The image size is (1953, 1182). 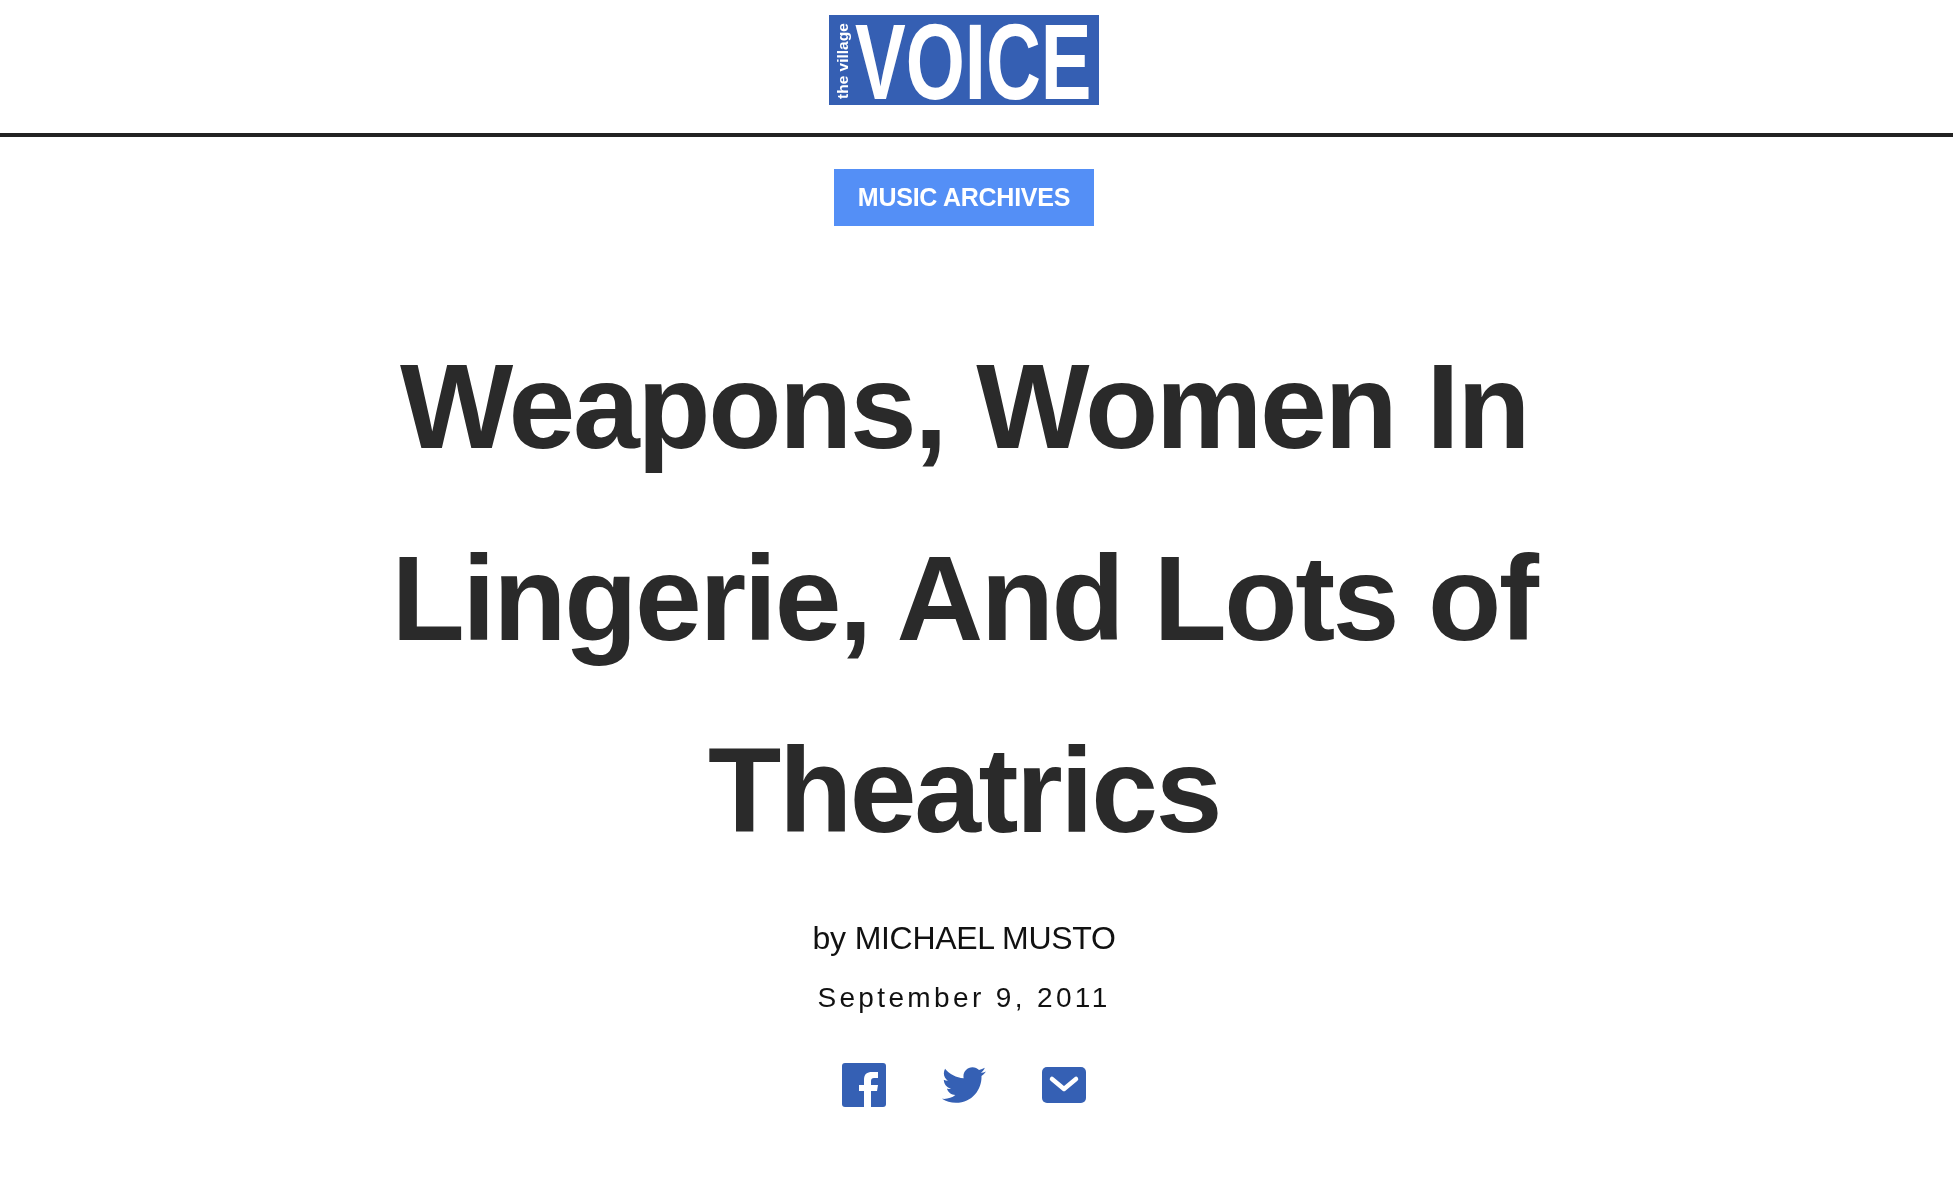 What do you see at coordinates (973, 60) in the screenshot?
I see `logo-wordmark: VOICE` at bounding box center [973, 60].